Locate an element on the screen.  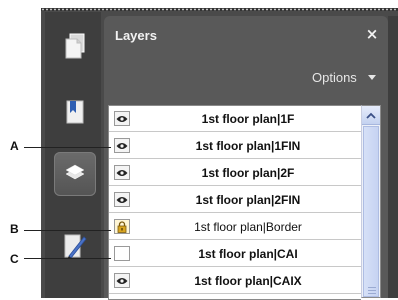
layer-row: 1st floor plan|2F is located at coordinates (235, 173).